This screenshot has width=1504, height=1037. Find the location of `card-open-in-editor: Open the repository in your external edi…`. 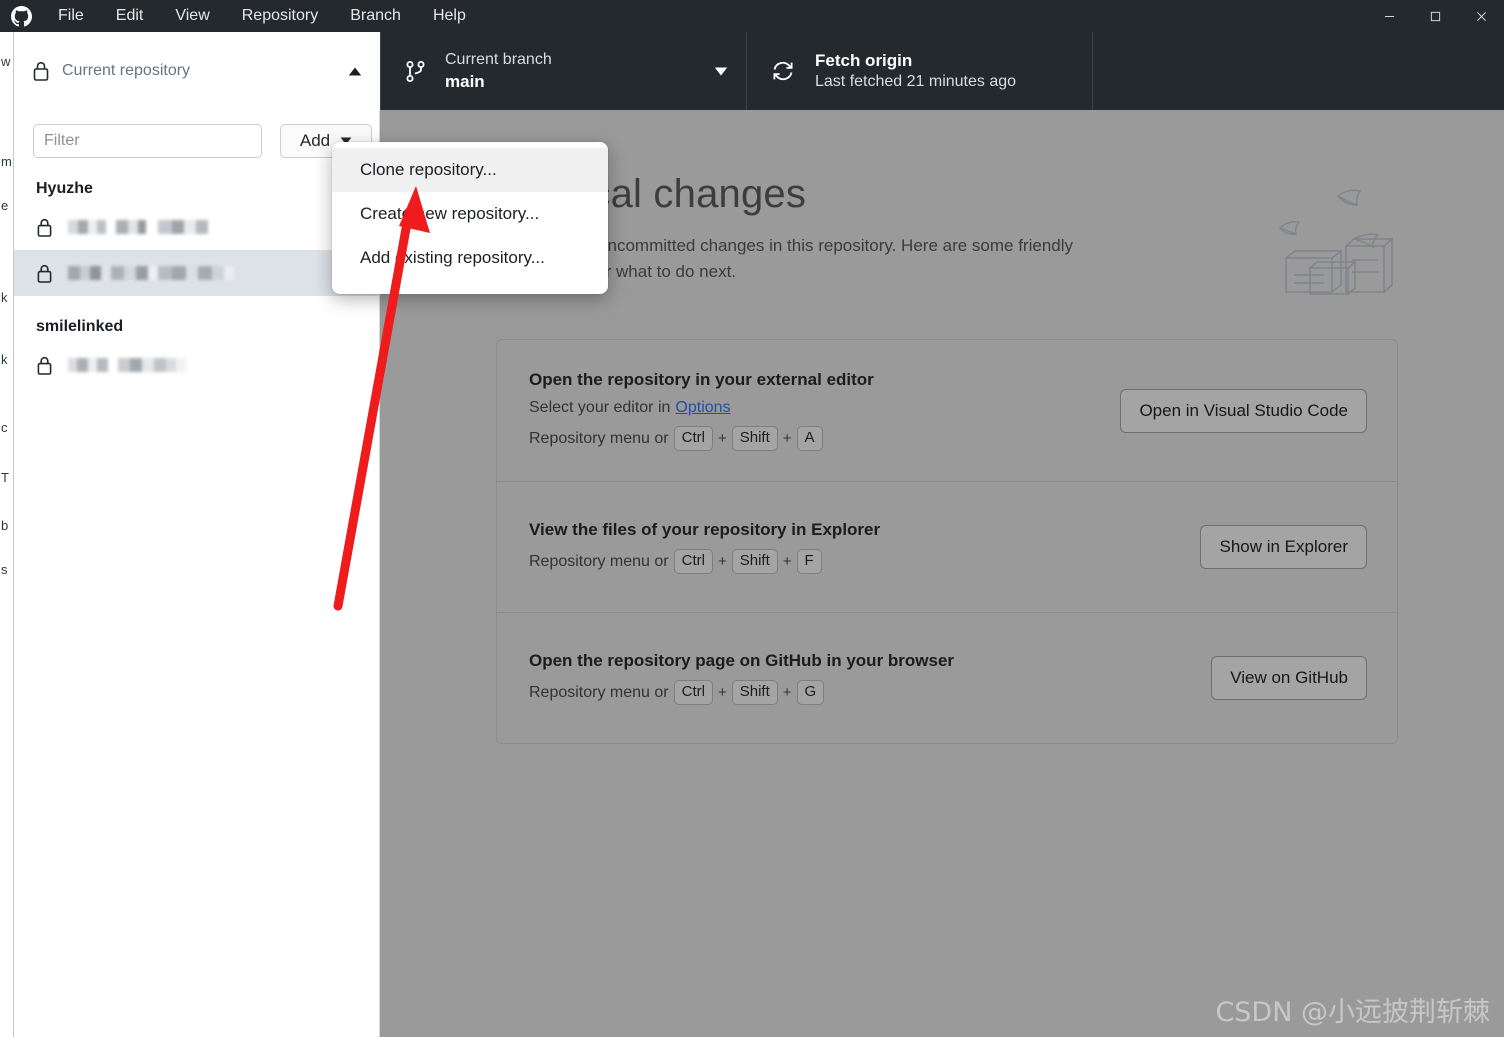

card-open-in-editor: Open the repository in your external edi… is located at coordinates (947, 410).